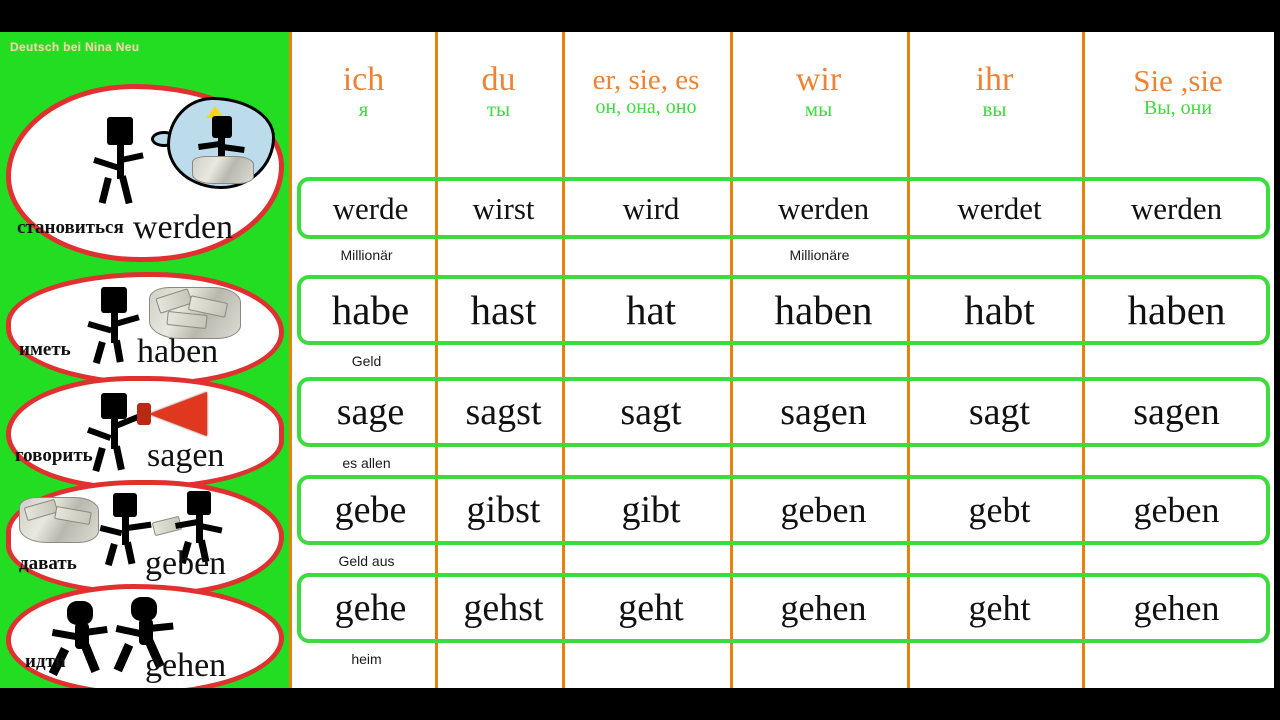 The height and width of the screenshot is (720, 1280). What do you see at coordinates (651, 309) in the screenshot?
I see `verb-form-cell: hat` at bounding box center [651, 309].